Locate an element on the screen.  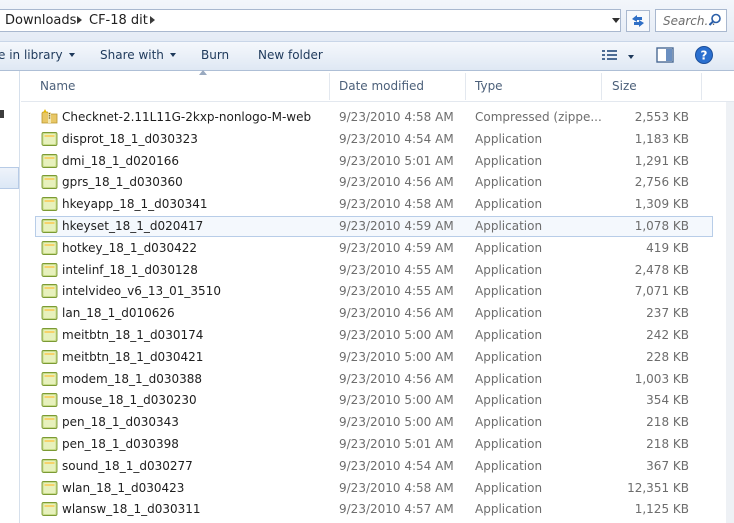
zip-folder-icon is located at coordinates (49, 116).